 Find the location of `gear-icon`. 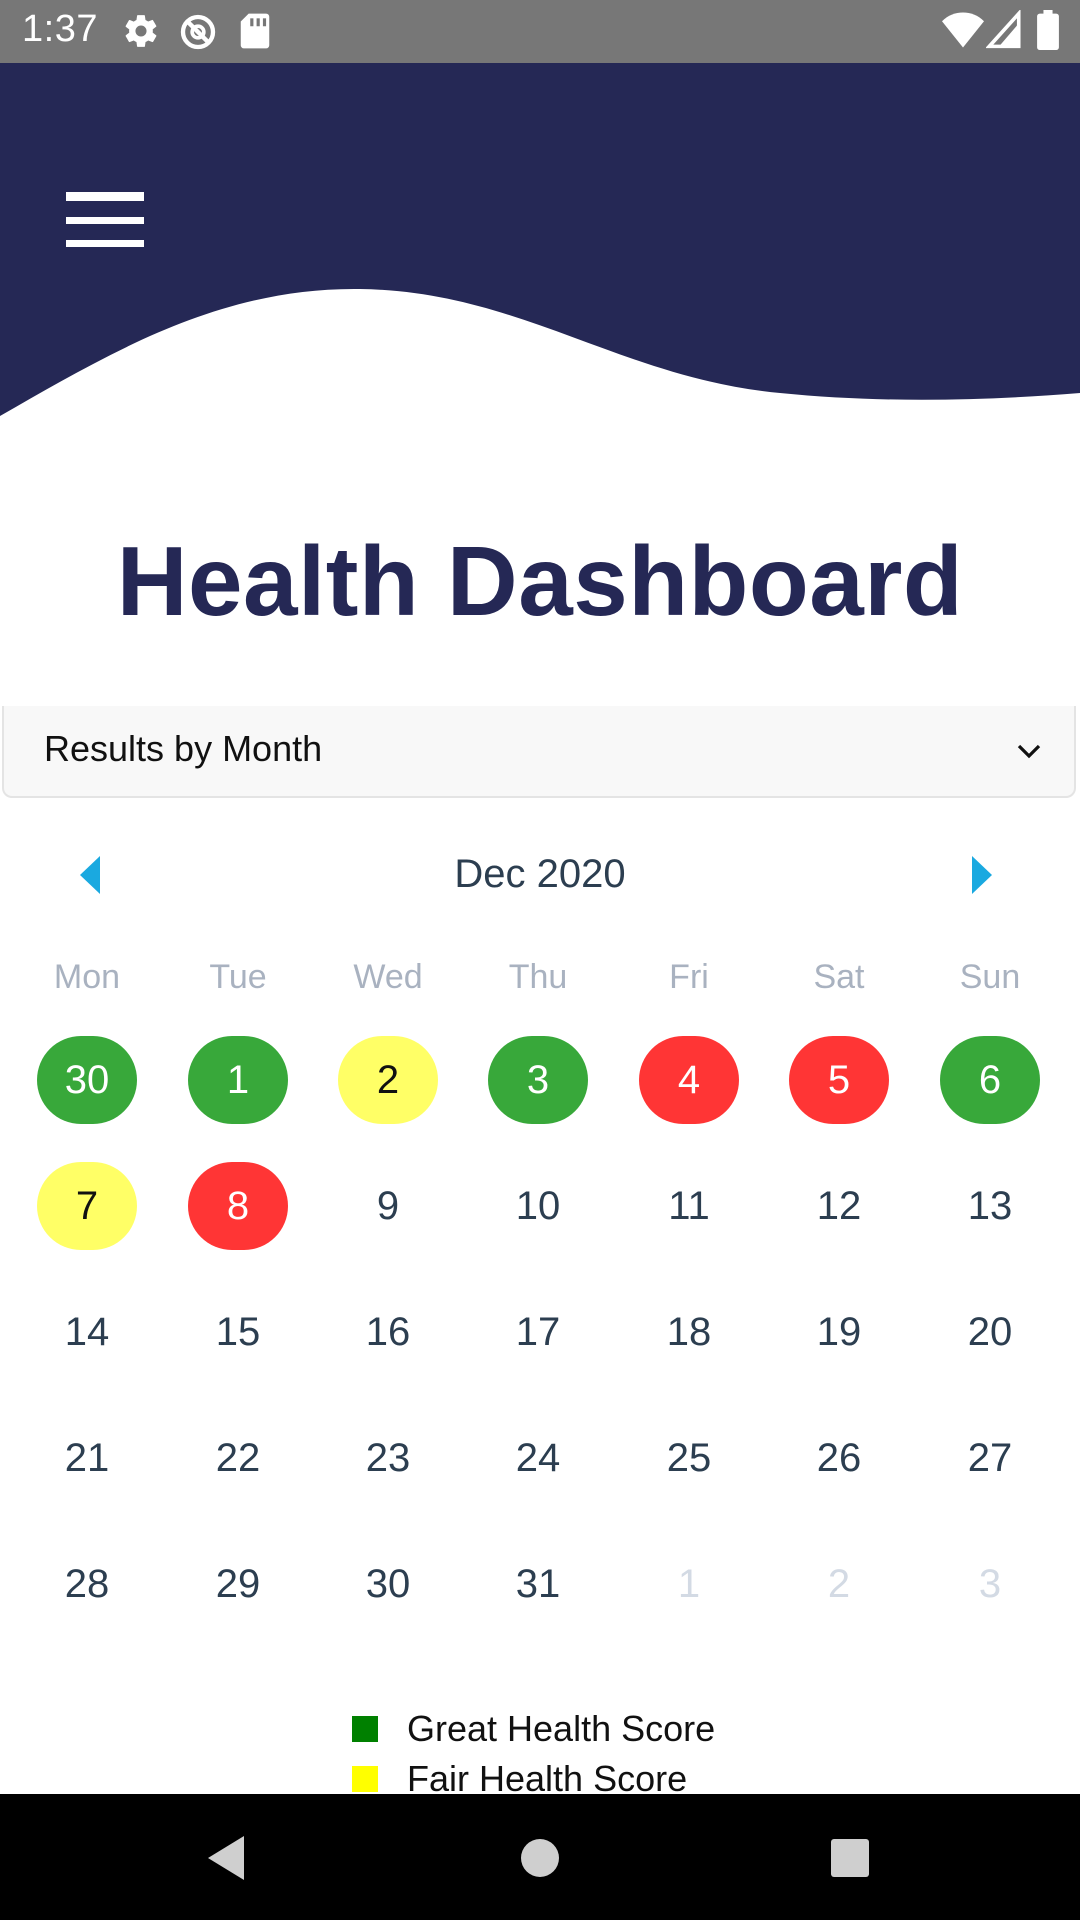

gear-icon is located at coordinates (141, 33).